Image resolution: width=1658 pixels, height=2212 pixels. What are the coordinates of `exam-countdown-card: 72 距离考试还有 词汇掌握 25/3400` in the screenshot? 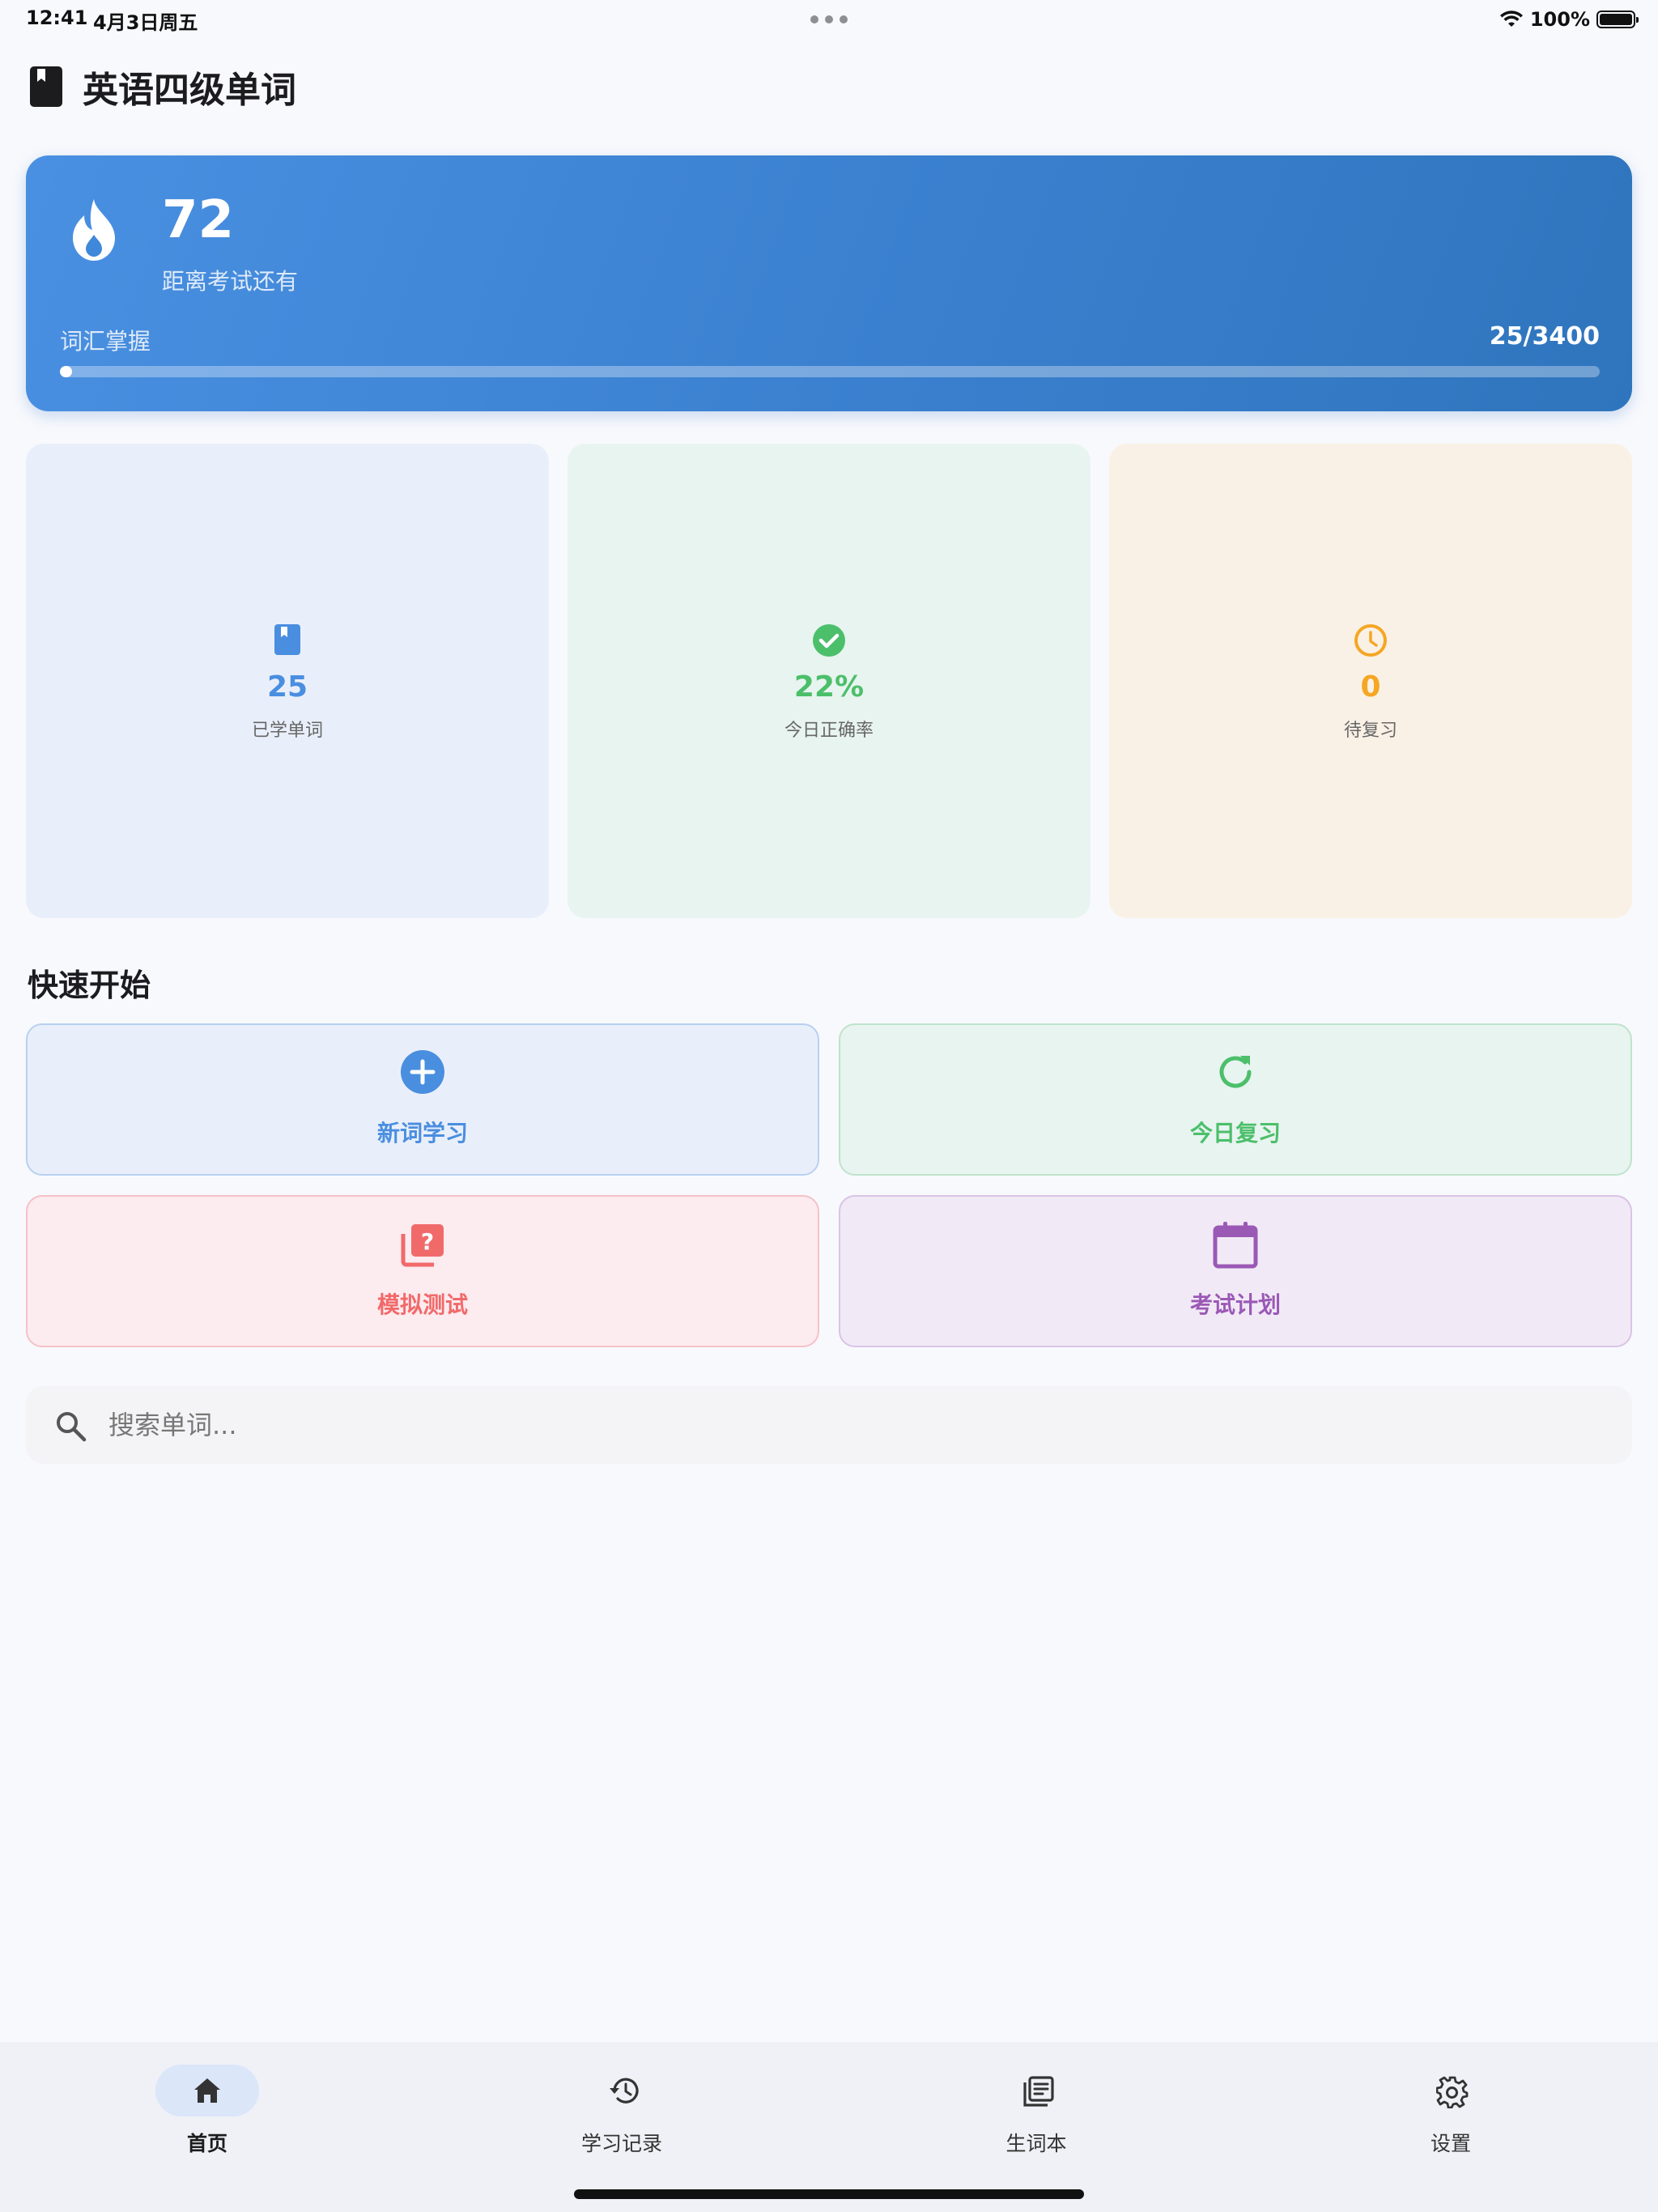 It's located at (829, 283).